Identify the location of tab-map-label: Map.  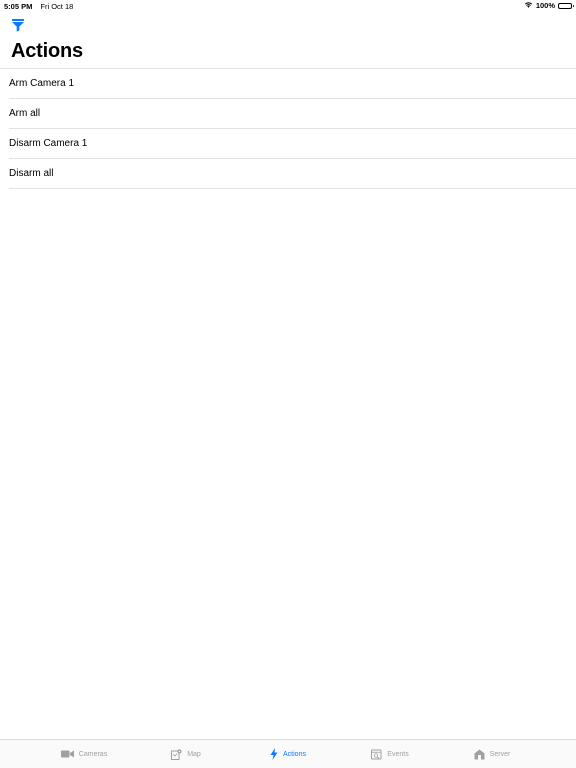
(194, 754).